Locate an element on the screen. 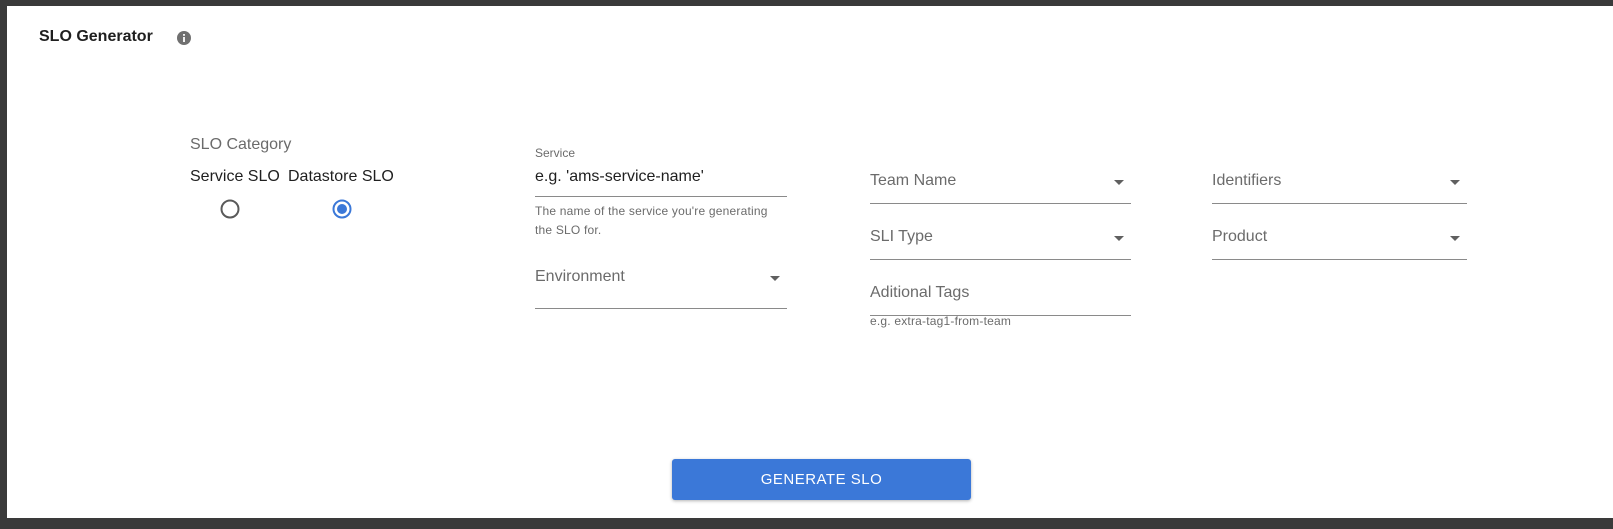 Image resolution: width=1613 pixels, height=529 pixels. environment-label: Environment is located at coordinates (580, 276).